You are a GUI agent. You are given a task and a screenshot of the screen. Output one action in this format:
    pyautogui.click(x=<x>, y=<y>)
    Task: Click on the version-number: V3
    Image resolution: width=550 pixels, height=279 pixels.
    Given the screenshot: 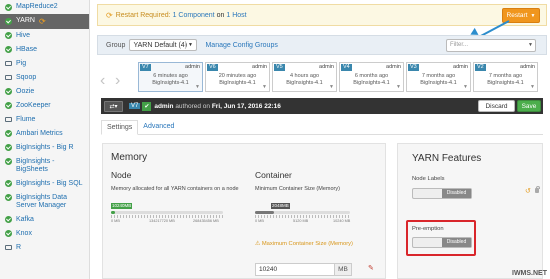 What is the action you would take?
    pyautogui.click(x=413, y=67)
    